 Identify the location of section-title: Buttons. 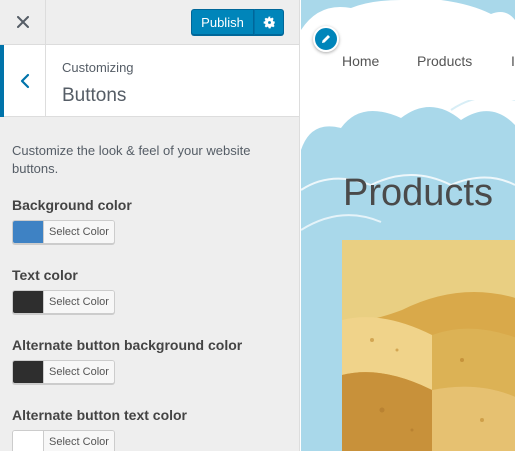
(94, 95).